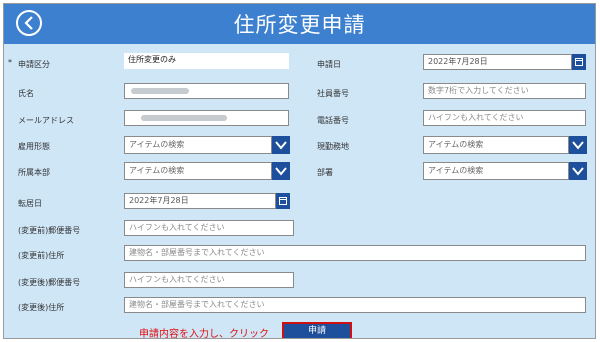 The height and width of the screenshot is (342, 600). What do you see at coordinates (34, 146) in the screenshot?
I see `employment-type-label: 雇用形態` at bounding box center [34, 146].